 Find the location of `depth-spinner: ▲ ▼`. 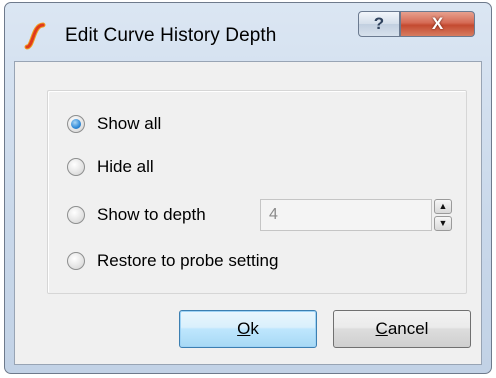

depth-spinner: ▲ ▼ is located at coordinates (443, 215).